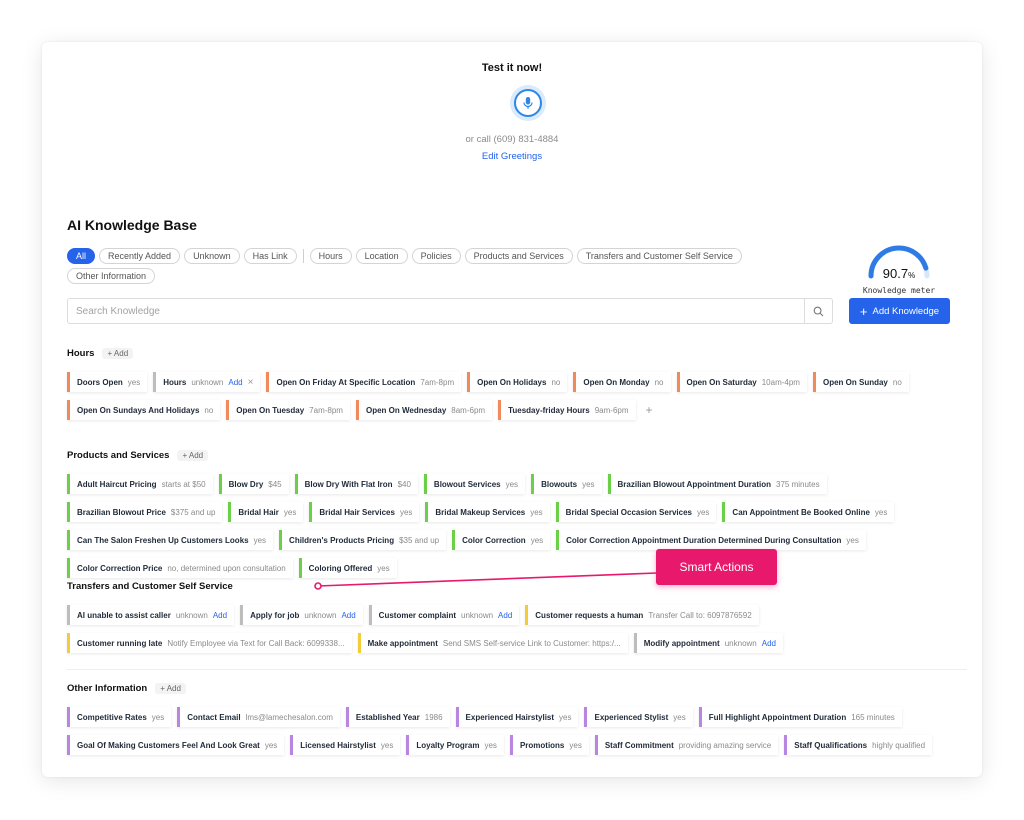 This screenshot has height=820, width=1024. I want to click on chip-bridal-hair: Bridal Hair yes, so click(266, 512).